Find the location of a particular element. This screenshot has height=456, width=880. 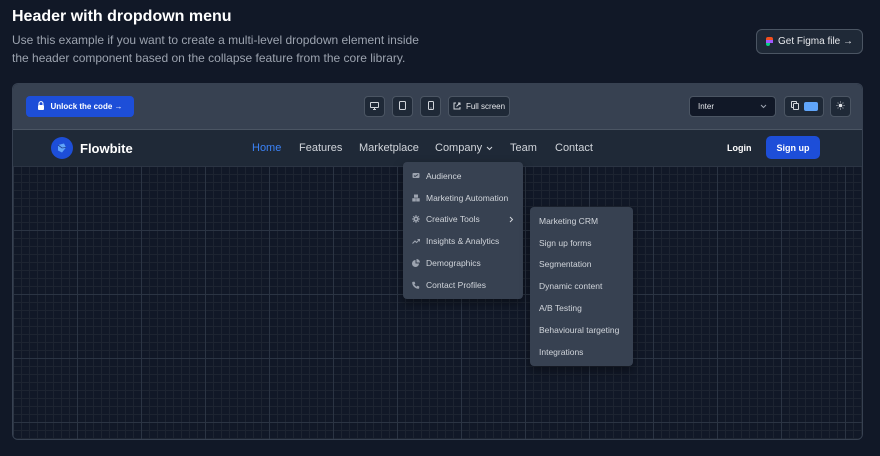

figma-button-label: Get Figma file → is located at coordinates (815, 41).